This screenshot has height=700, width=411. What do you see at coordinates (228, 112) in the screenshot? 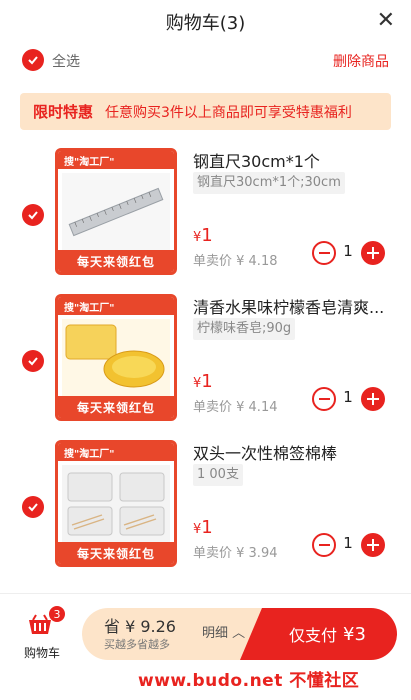
I see `promo-message: 任意购买3件以上商品即可享受特惠福利` at bounding box center [228, 112].